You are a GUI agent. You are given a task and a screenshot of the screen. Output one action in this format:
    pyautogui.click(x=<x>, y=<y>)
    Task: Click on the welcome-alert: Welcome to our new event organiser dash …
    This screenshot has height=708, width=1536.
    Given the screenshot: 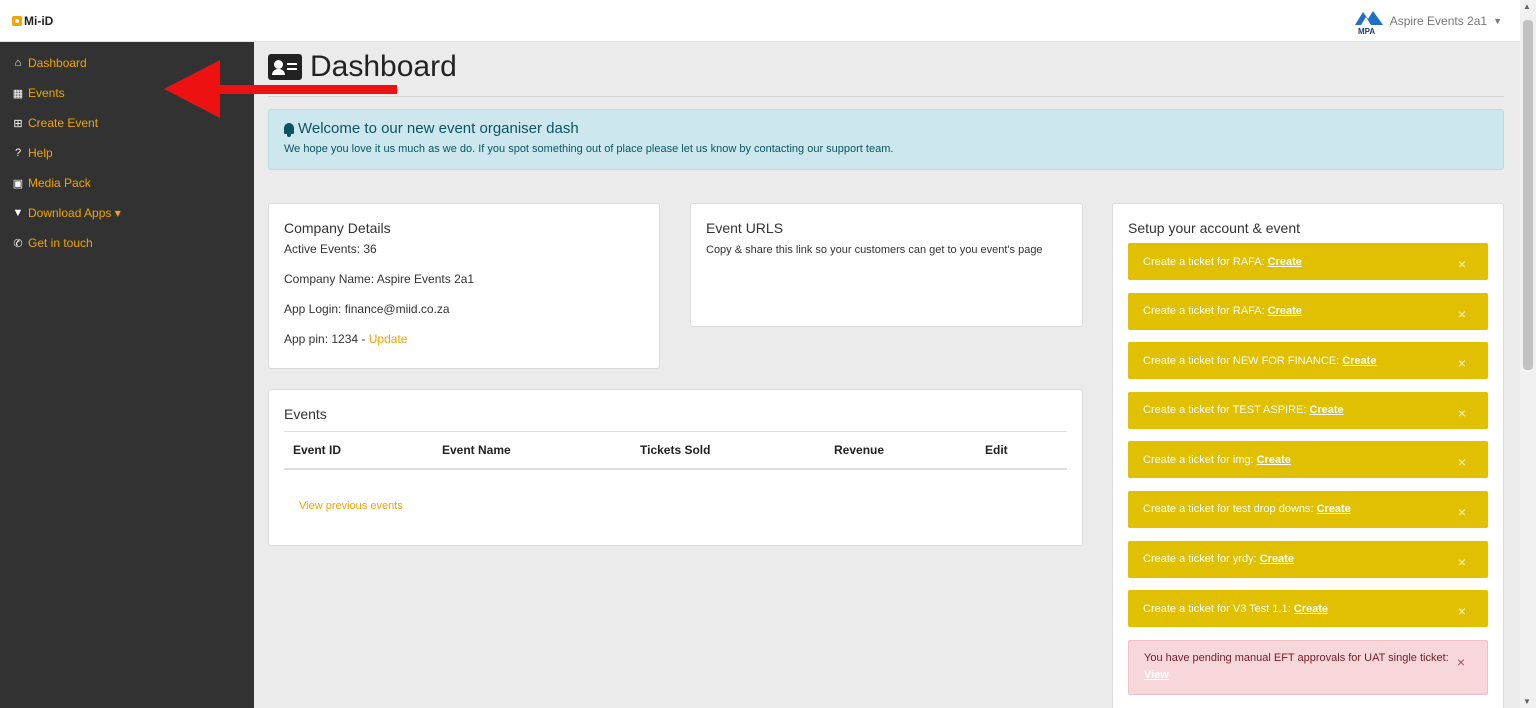 What is the action you would take?
    pyautogui.click(x=886, y=139)
    